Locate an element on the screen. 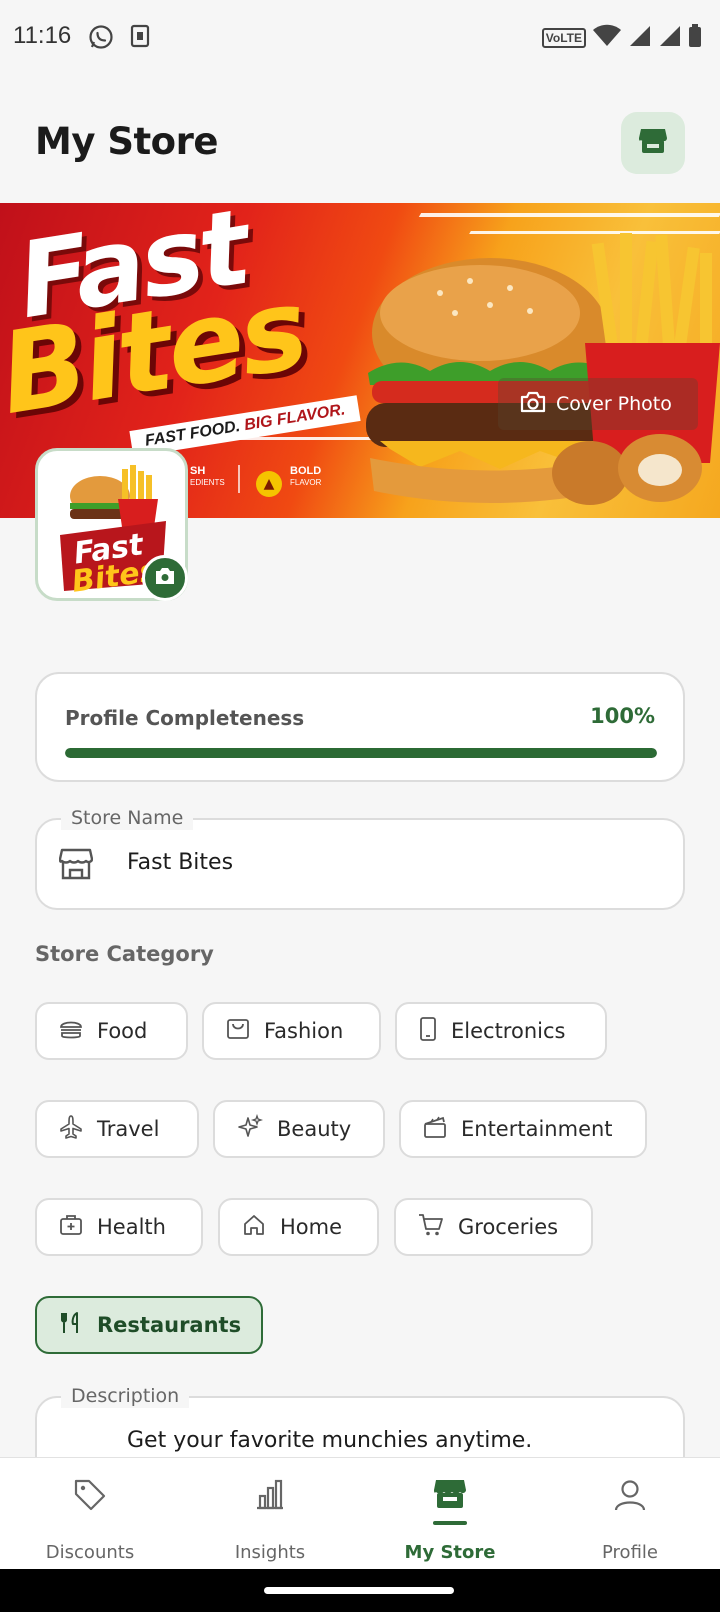 This screenshot has width=720, height=1612. utensils-icon is located at coordinates (71, 1325).